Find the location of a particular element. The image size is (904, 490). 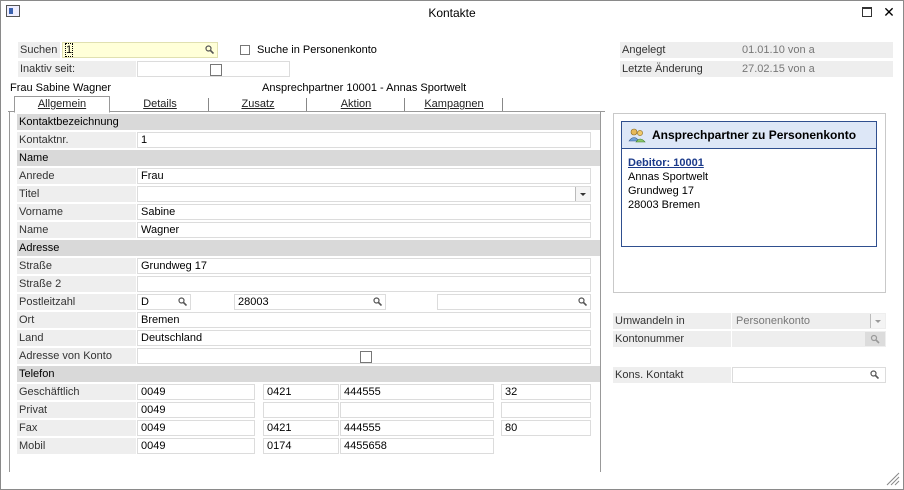

inaktiv-checkbox is located at coordinates (216, 70).